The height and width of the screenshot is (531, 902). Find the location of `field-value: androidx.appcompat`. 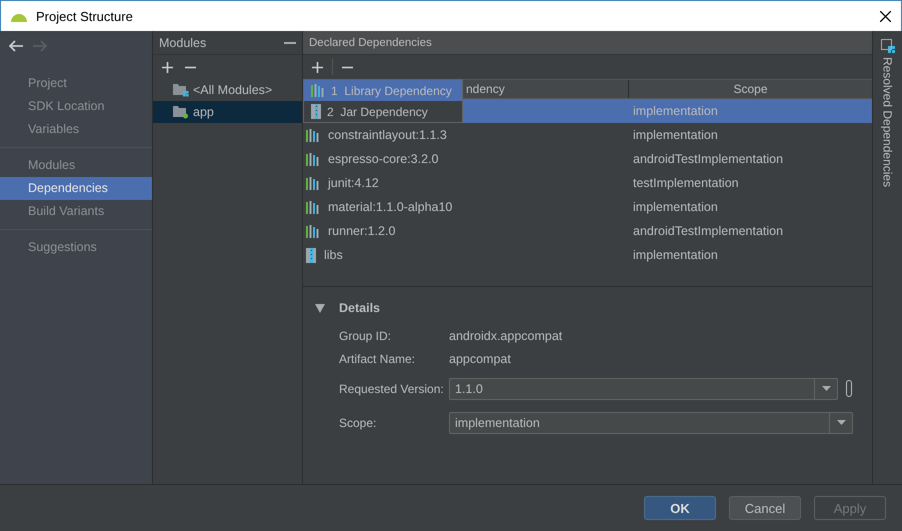

field-value: androidx.appcompat is located at coordinates (505, 336).